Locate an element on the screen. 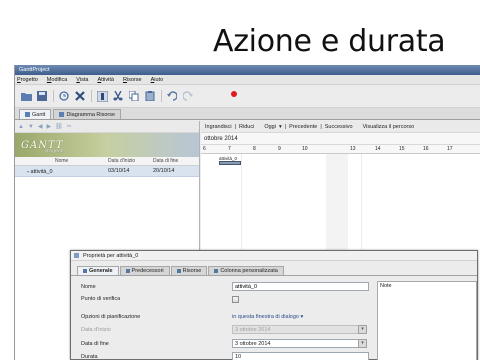 This screenshot has height=360, width=480. custom-column-icon is located at coordinates (216, 271).